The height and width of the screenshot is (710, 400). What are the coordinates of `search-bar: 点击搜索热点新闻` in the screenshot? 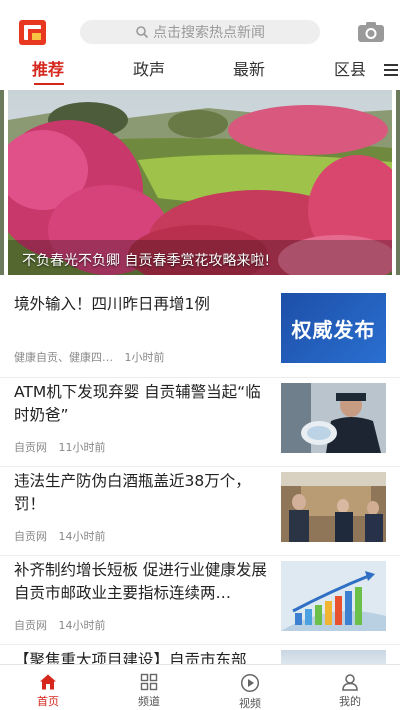 It's located at (200, 32).